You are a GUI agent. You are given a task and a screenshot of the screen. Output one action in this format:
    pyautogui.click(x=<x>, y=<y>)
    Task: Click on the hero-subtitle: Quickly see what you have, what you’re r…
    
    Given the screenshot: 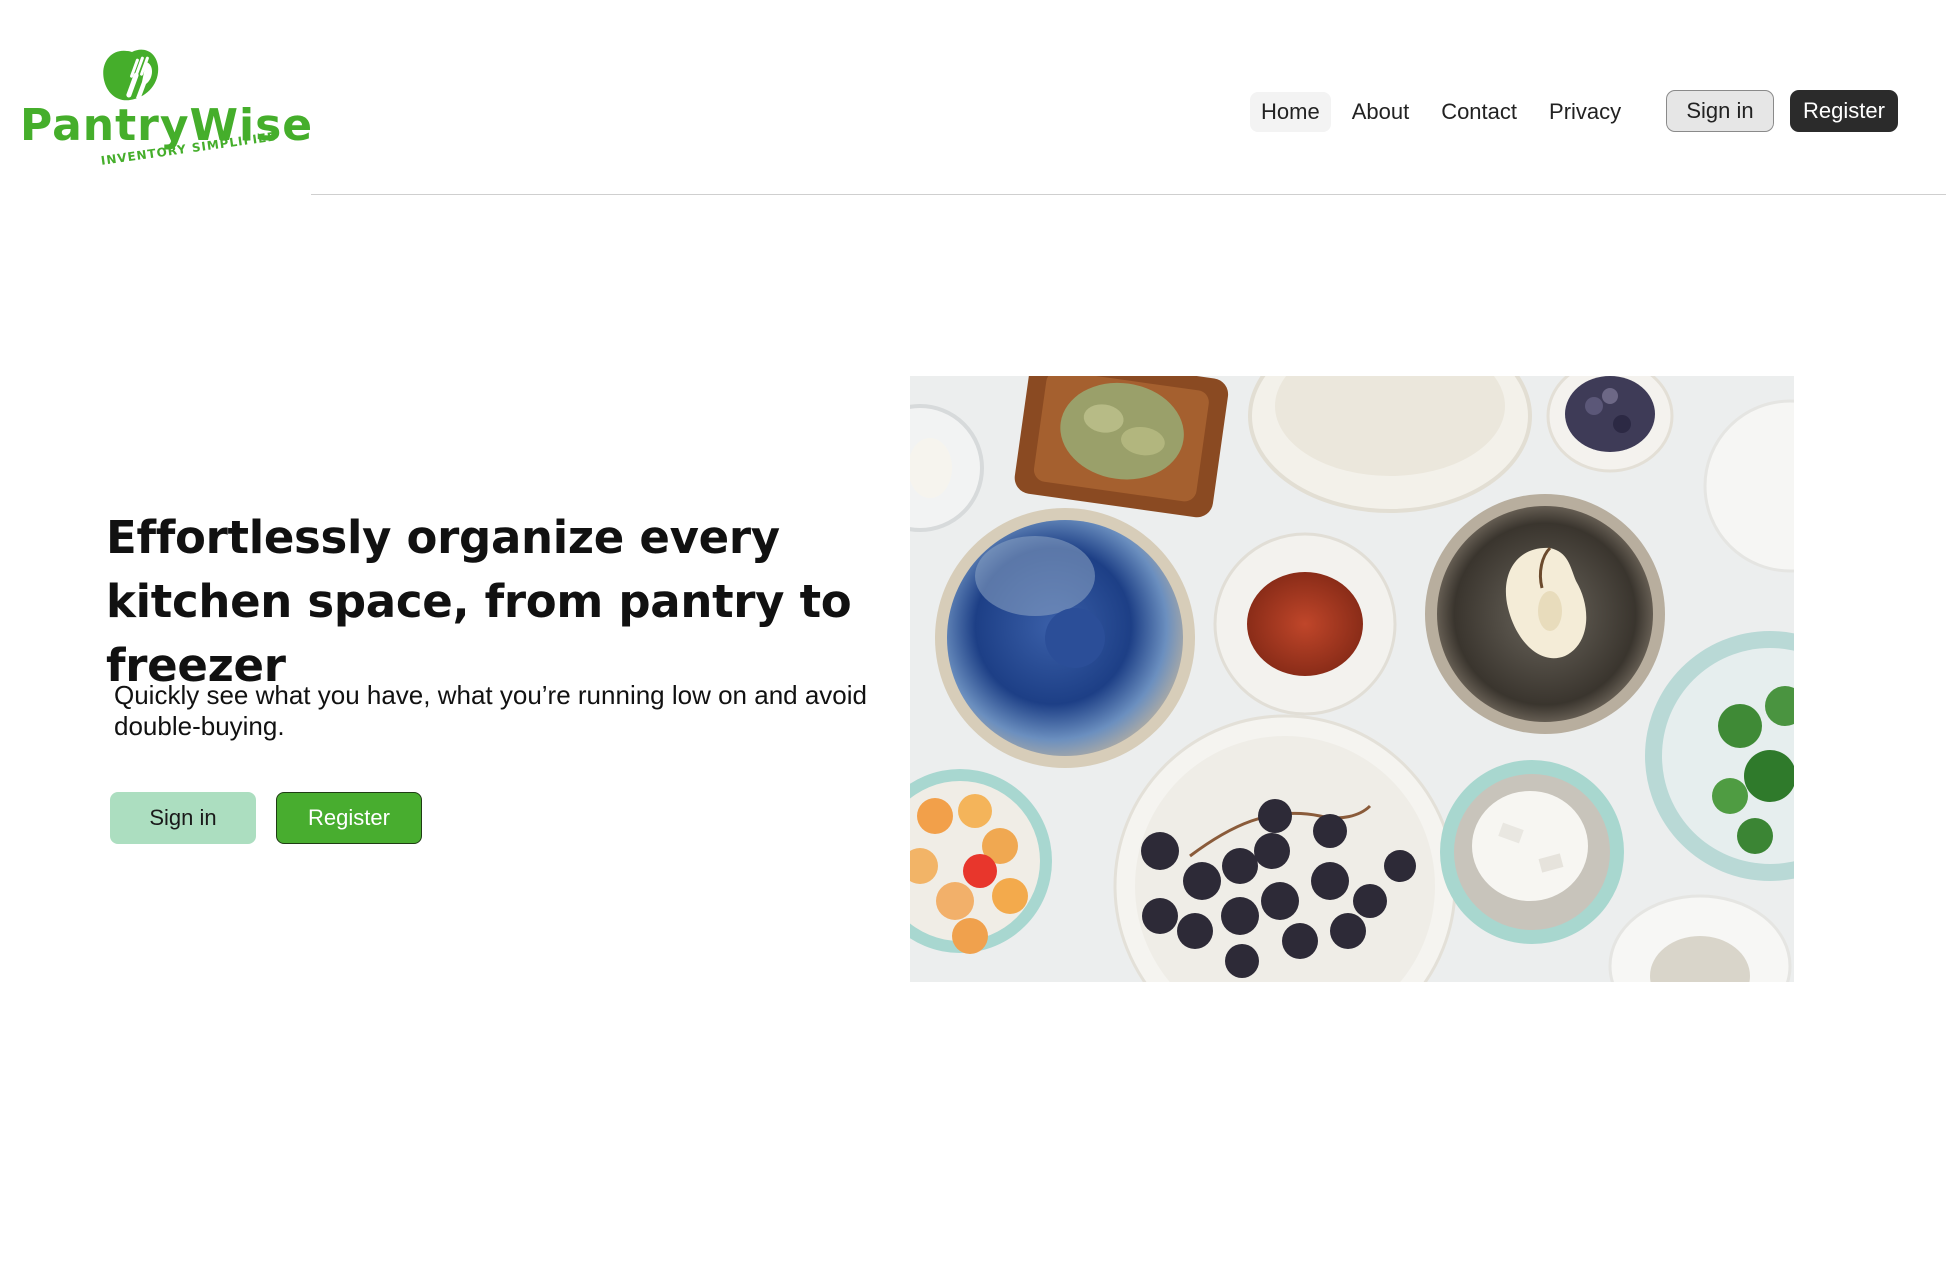 What is the action you would take?
    pyautogui.click(x=490, y=710)
    